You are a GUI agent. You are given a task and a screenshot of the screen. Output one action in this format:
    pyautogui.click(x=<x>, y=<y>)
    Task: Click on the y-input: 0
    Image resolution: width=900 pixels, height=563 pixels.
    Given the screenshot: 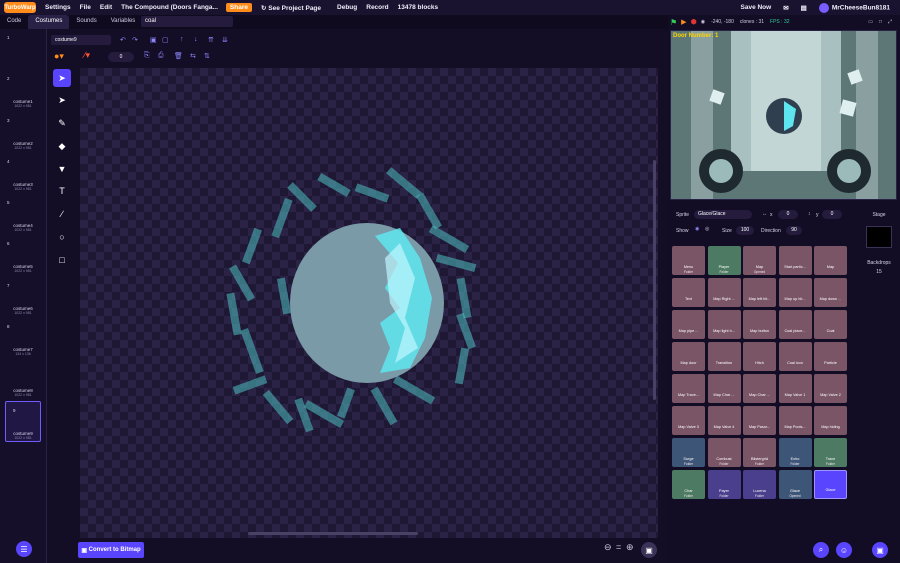 What is the action you would take?
    pyautogui.click(x=832, y=214)
    